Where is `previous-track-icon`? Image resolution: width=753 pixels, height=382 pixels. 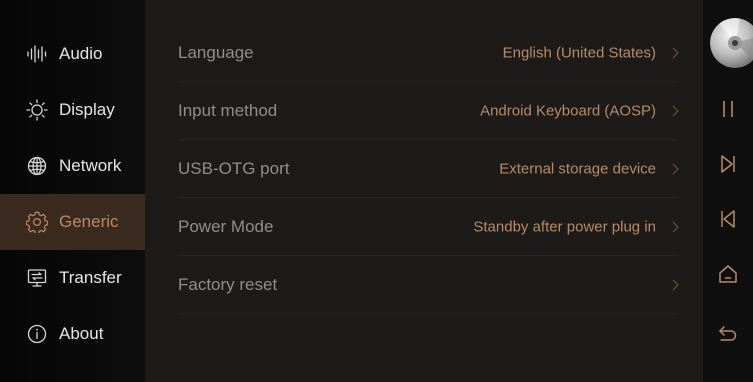
previous-track-icon is located at coordinates (728, 219).